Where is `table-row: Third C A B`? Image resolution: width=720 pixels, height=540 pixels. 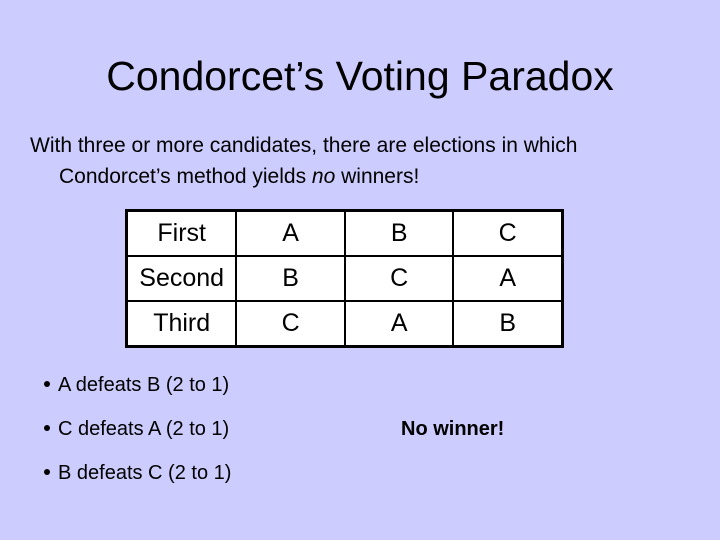
table-row: Third C A B is located at coordinates (344, 324).